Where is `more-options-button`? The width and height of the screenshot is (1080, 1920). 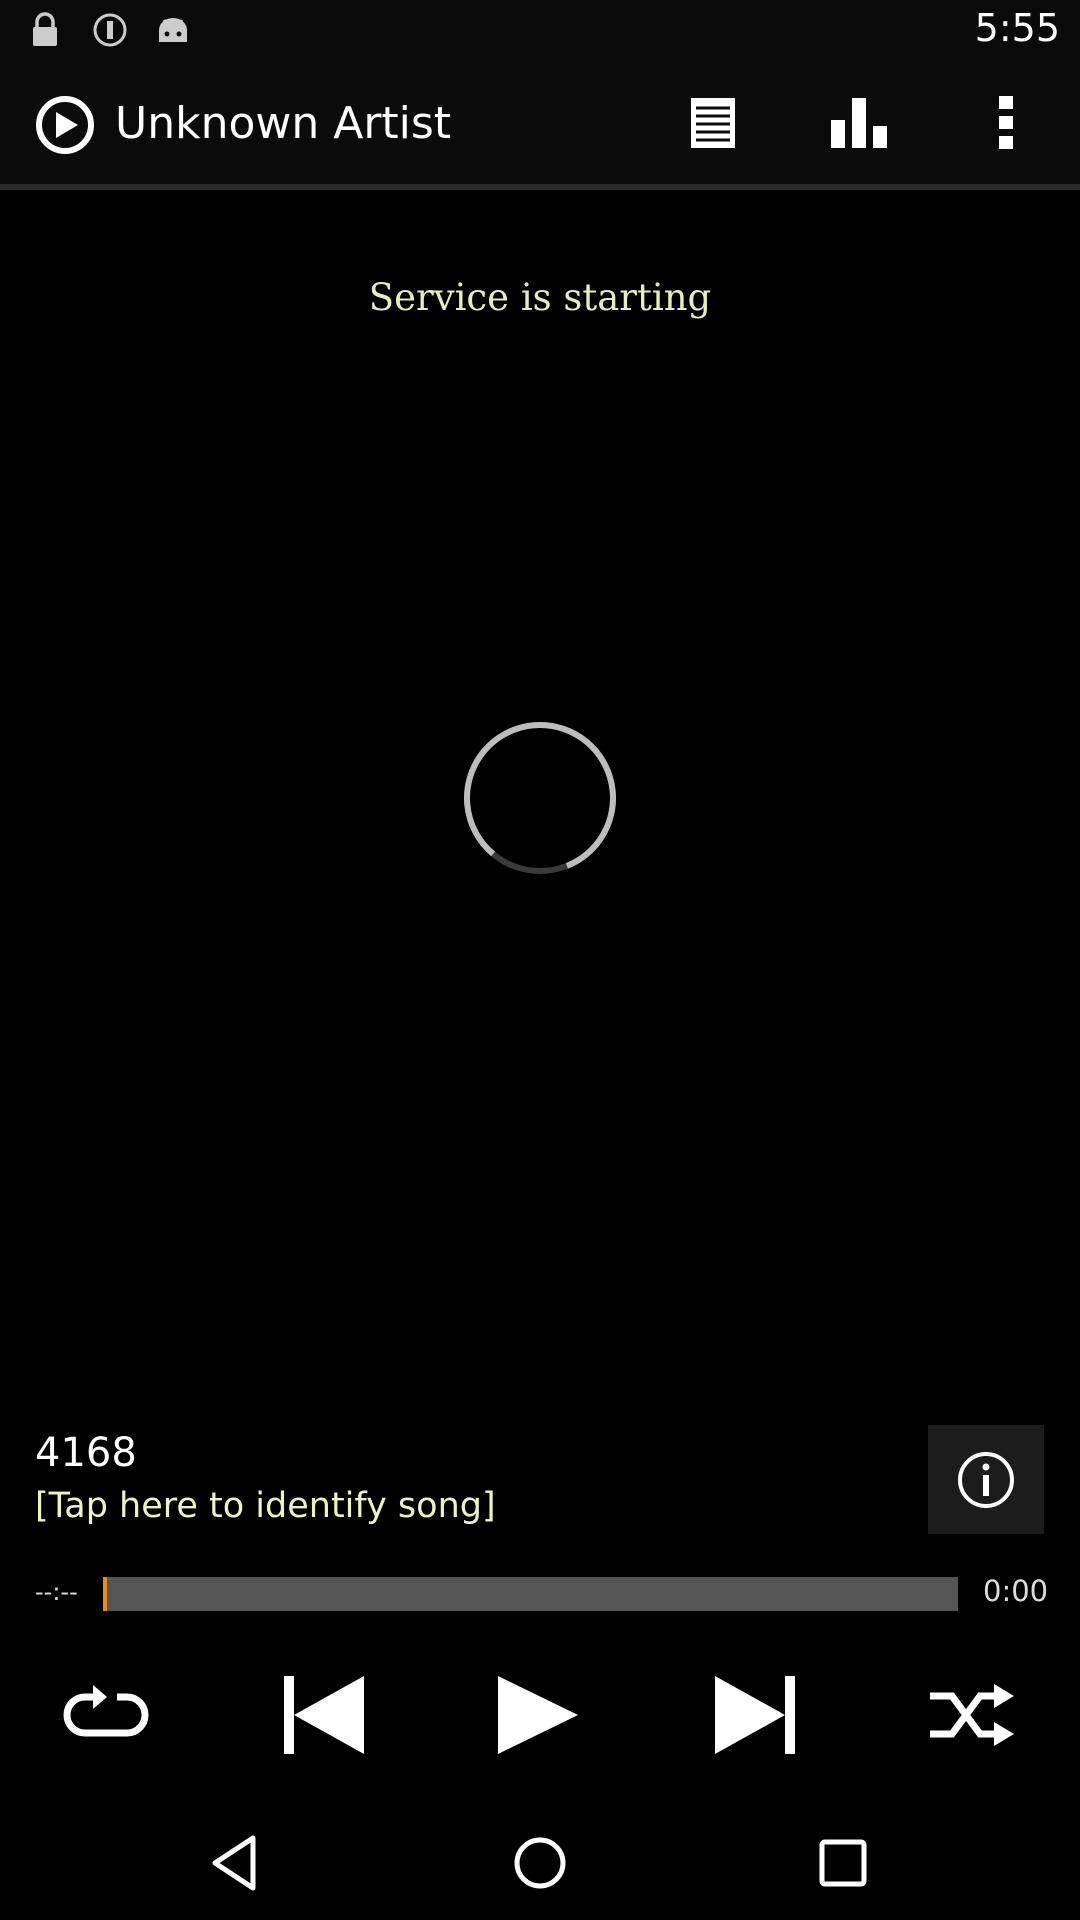
more-options-button is located at coordinates (1006, 123).